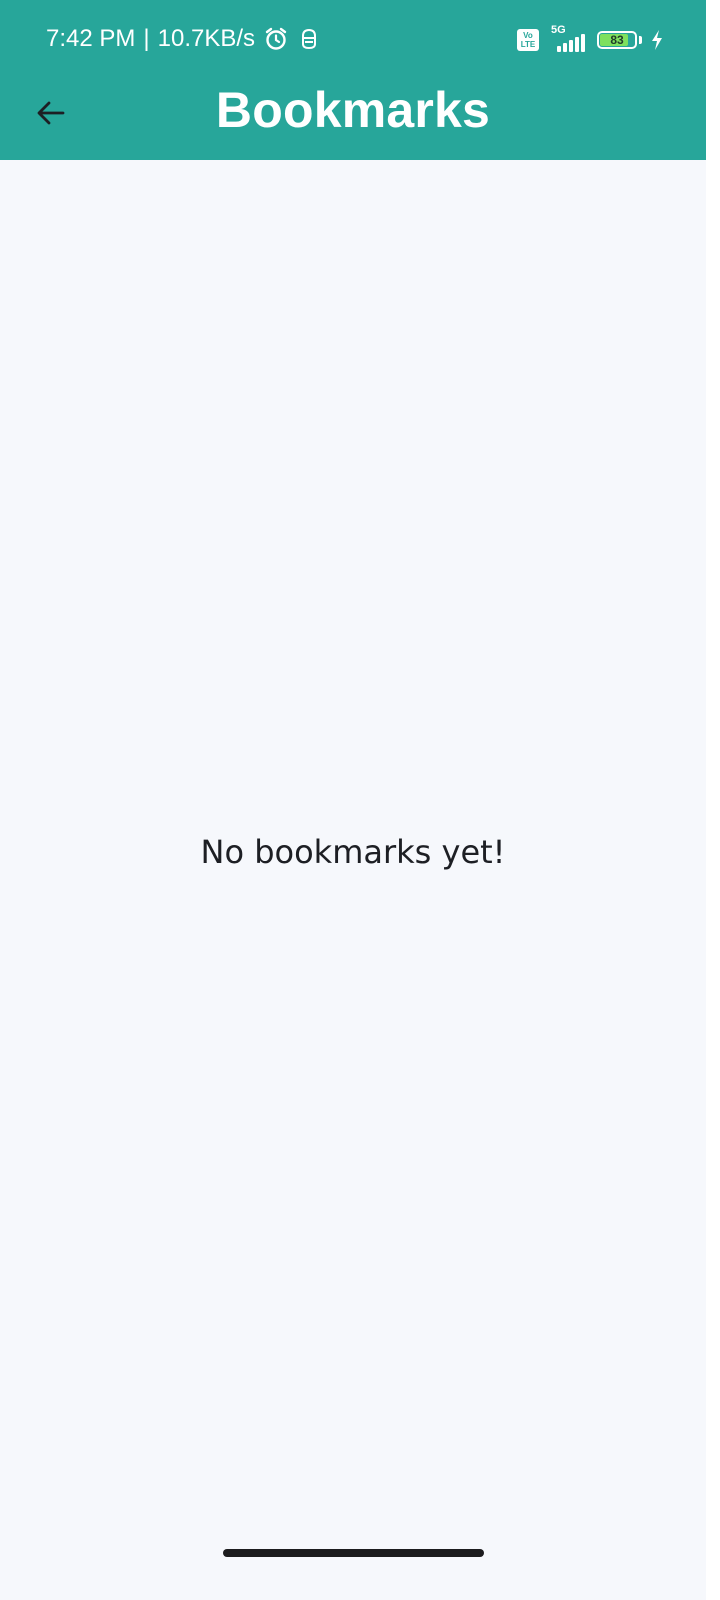  I want to click on page-title: Bookmarks, so click(353, 110).